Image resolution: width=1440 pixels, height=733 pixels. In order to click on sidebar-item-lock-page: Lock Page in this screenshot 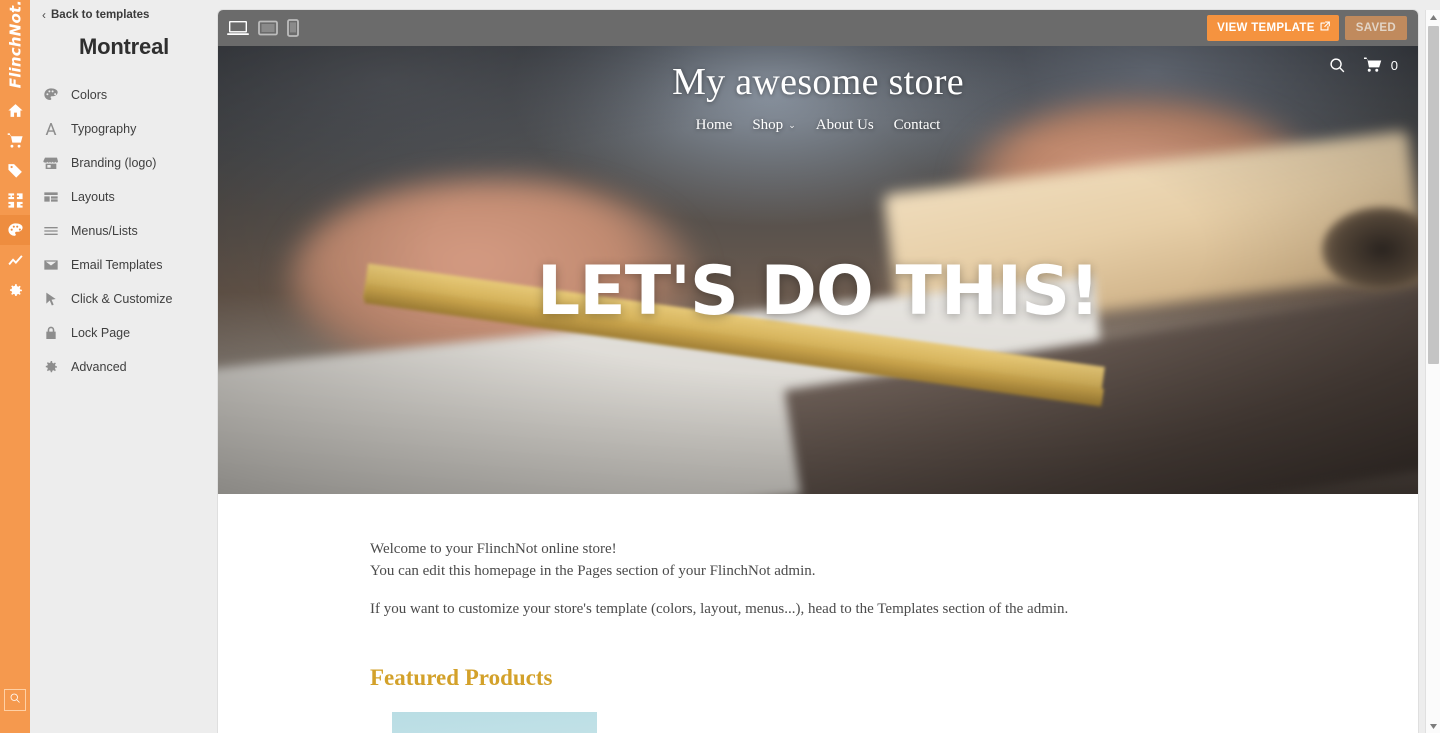, I will do `click(124, 333)`.